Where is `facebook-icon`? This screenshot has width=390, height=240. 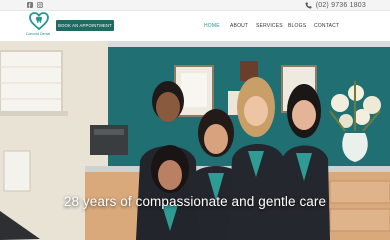 facebook-icon is located at coordinates (30, 5).